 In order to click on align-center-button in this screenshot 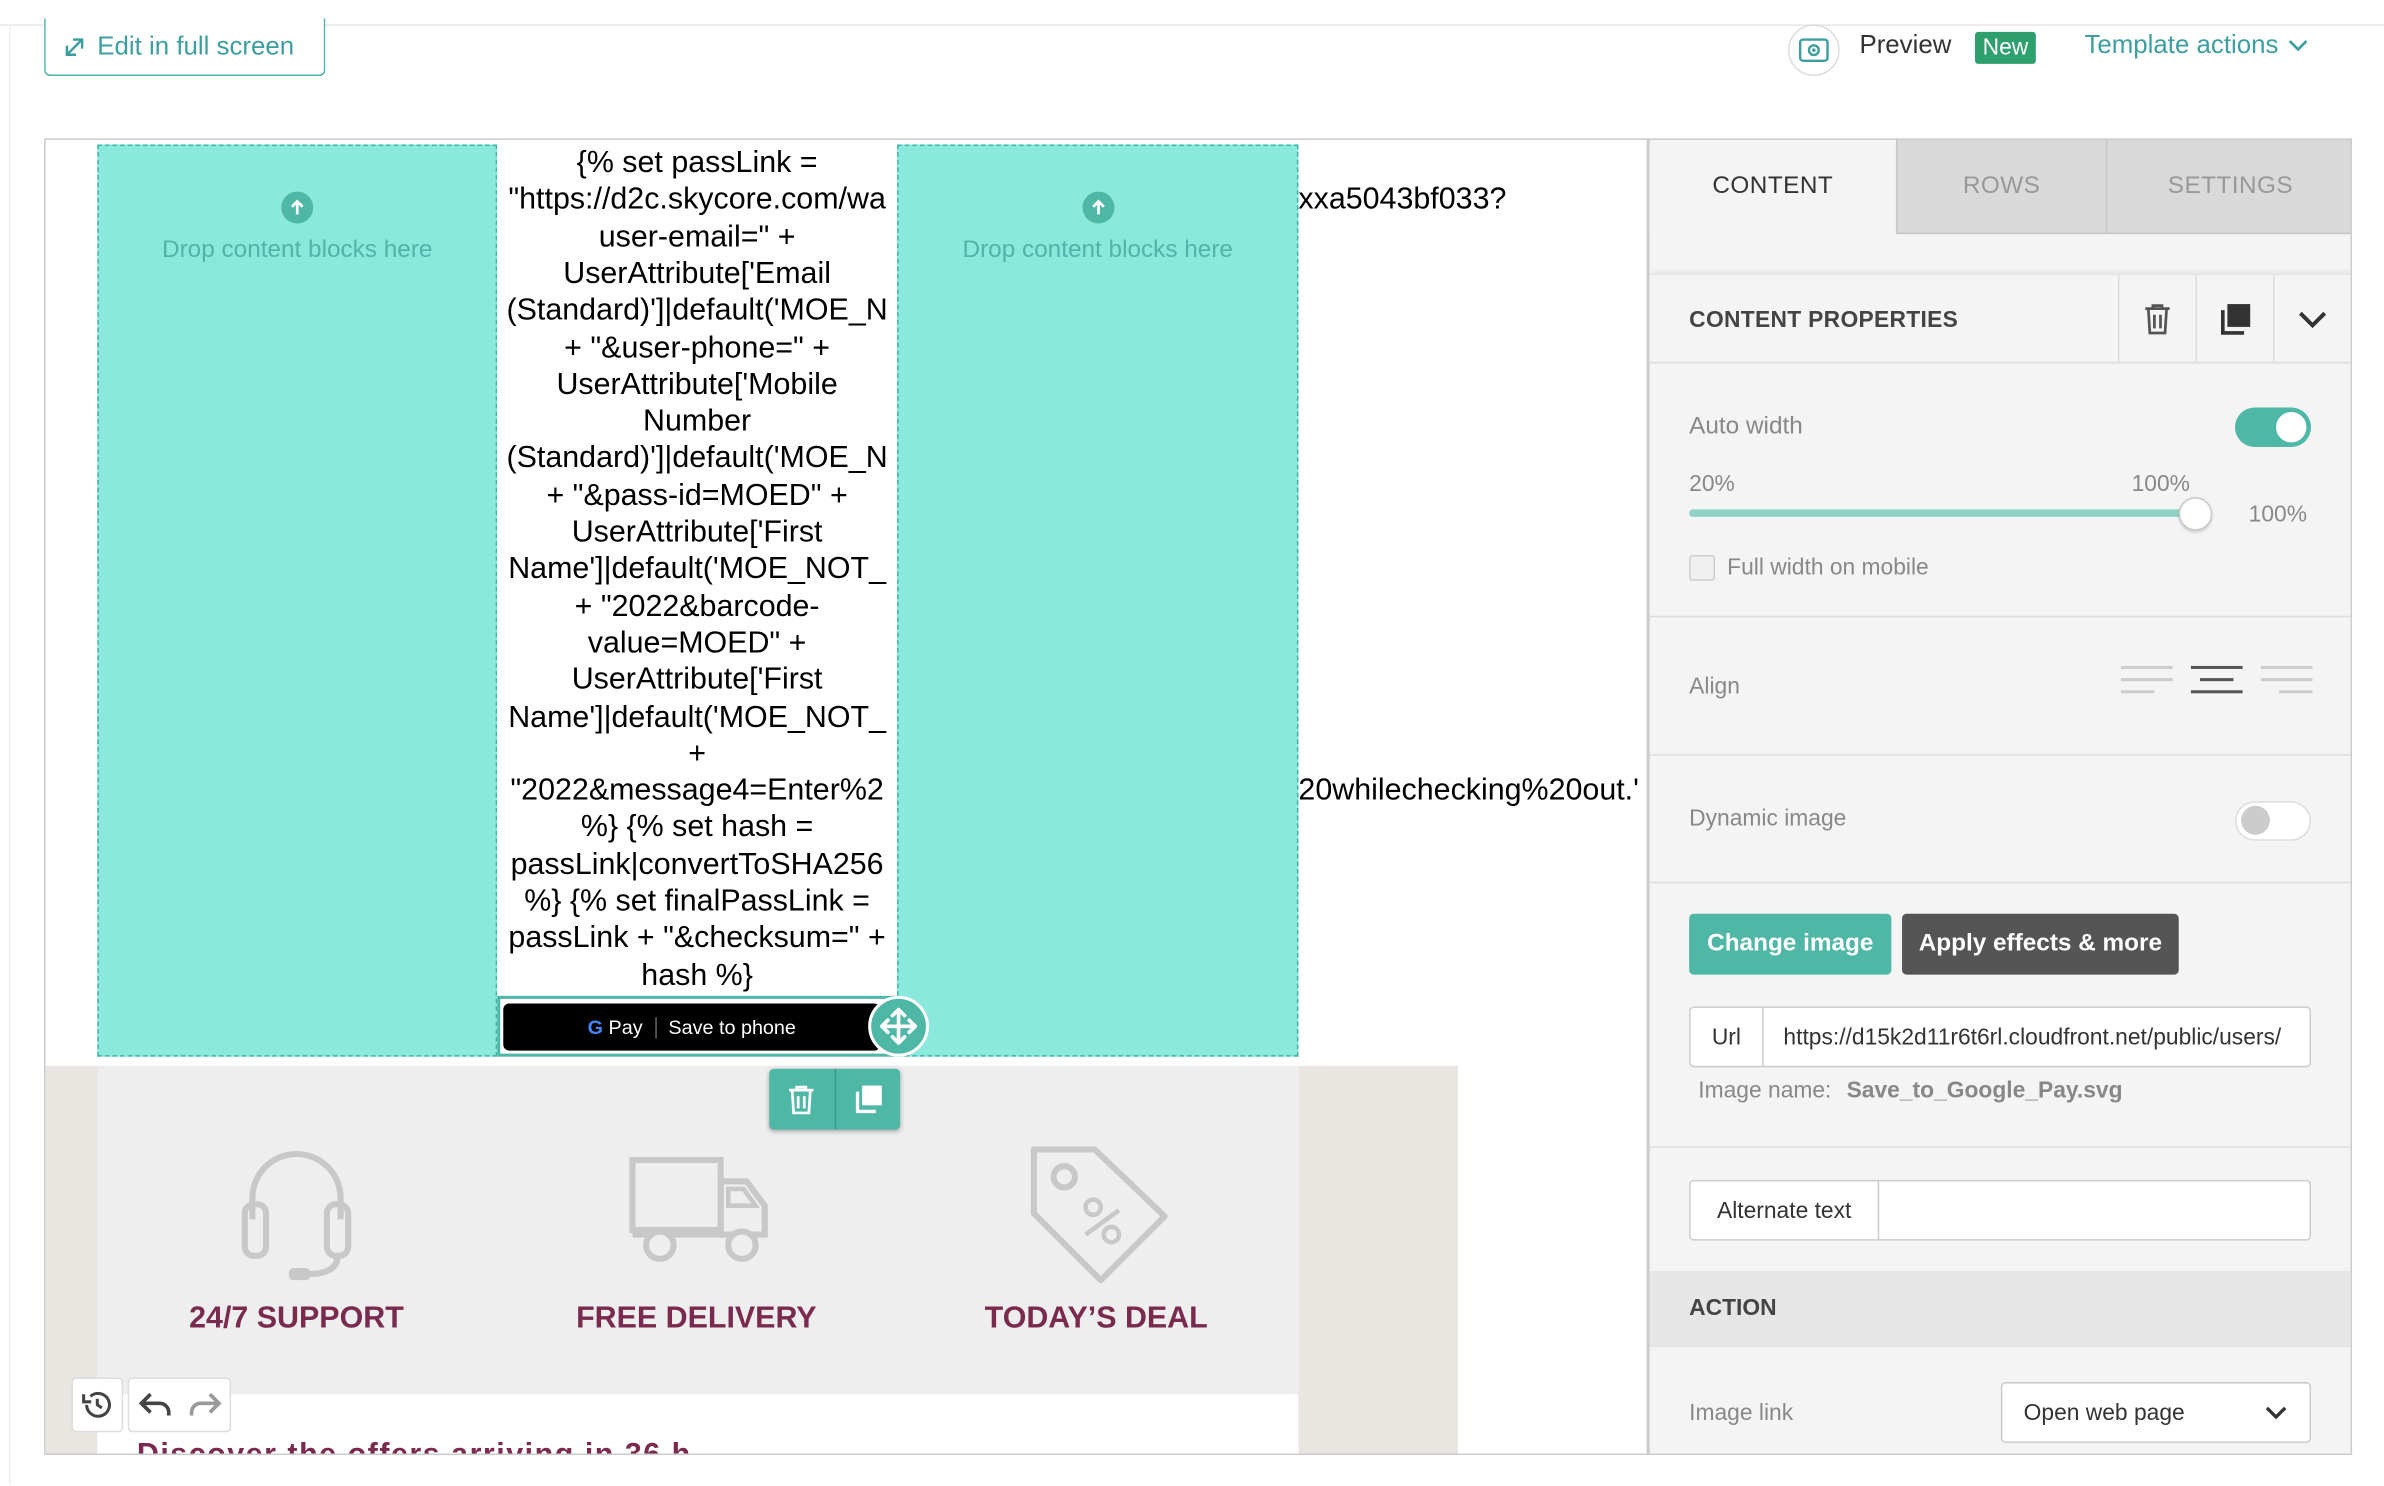, I will do `click(2216, 679)`.